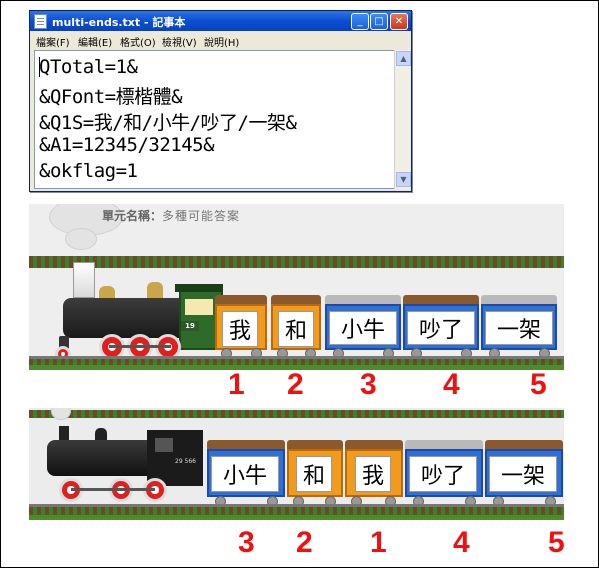 This screenshot has width=599, height=568. Describe the element at coordinates (53, 41) in the screenshot. I see `menu-file: 檔案(F)` at that location.